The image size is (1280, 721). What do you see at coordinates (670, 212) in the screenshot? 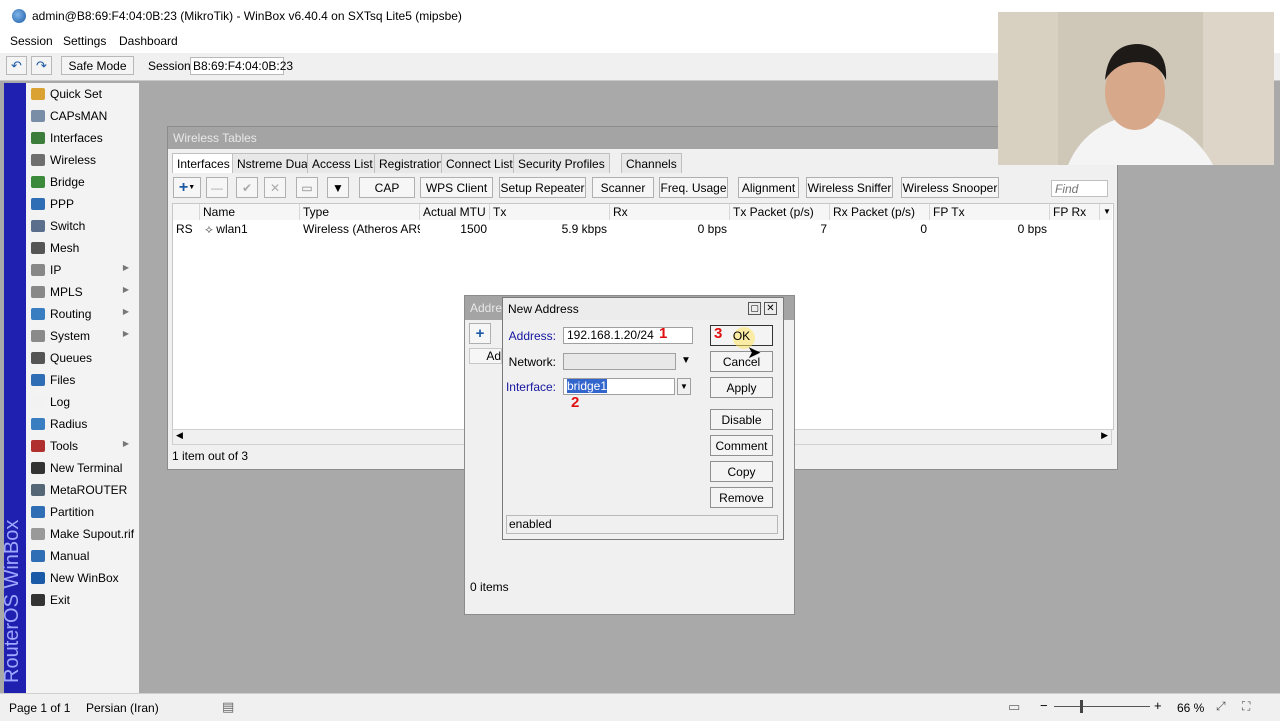
I see `column-rx: Rx` at bounding box center [670, 212].